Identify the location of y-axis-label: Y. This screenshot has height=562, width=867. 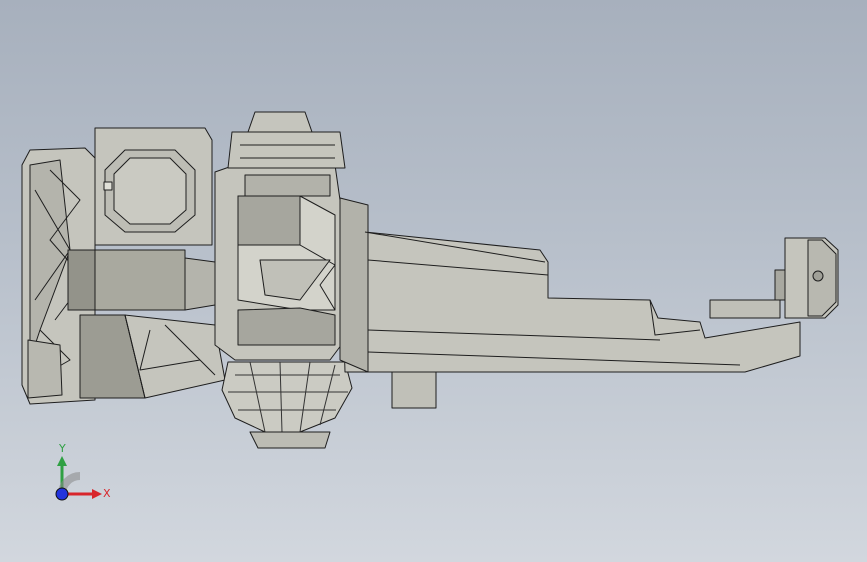
(62, 448).